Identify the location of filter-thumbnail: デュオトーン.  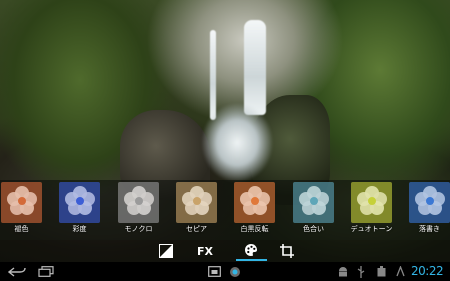
(379, 210).